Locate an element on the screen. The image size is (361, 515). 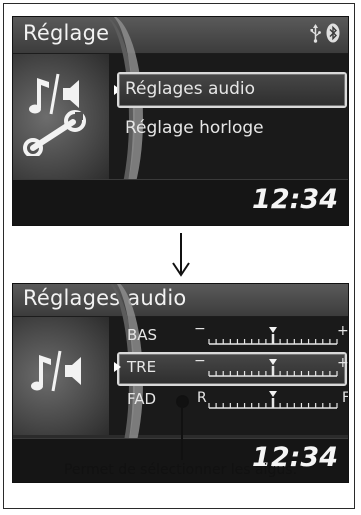
bluetooth-icon is located at coordinates (333, 33).